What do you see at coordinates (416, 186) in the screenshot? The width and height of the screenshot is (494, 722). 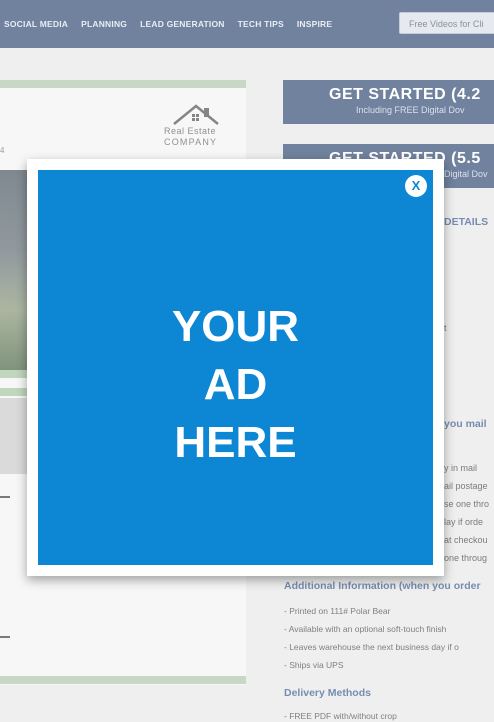 I see `close-button: X` at bounding box center [416, 186].